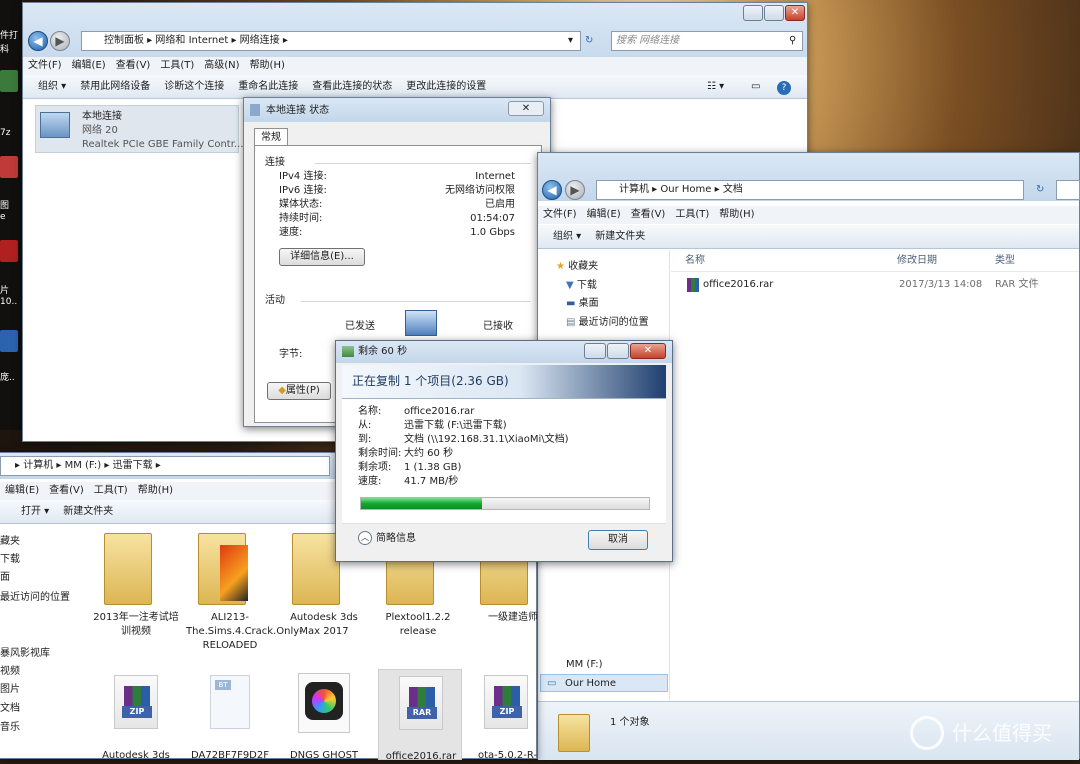 The height and width of the screenshot is (764, 1080). Describe the element at coordinates (486, 440) in the screenshot. I see `to-value: 文档 (\\192.168.31.1\XiaoMi\文档)` at that location.